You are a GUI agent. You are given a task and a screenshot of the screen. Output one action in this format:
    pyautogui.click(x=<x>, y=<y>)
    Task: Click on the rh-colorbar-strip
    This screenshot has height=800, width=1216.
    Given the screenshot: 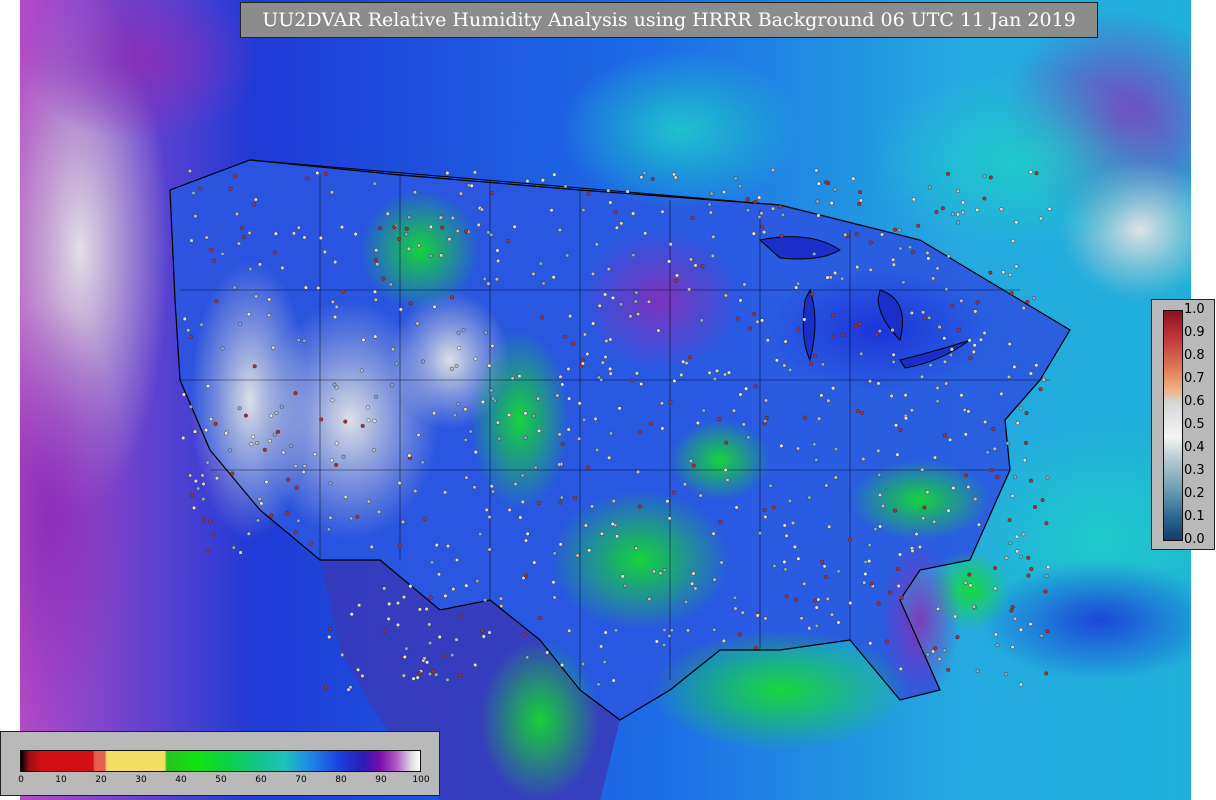 What is the action you would take?
    pyautogui.click(x=220, y=761)
    